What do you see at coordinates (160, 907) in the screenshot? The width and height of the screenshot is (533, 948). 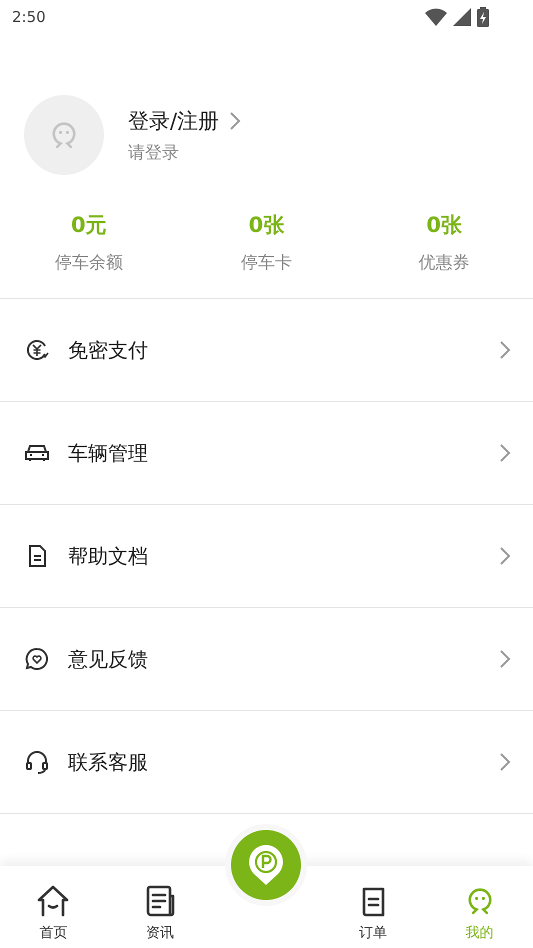 I see `tab: 资讯` at bounding box center [160, 907].